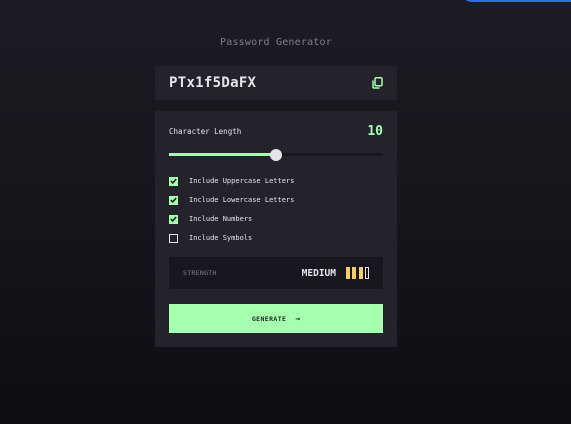  Describe the element at coordinates (516, 1) in the screenshot. I see `corner-pill-outline` at that location.